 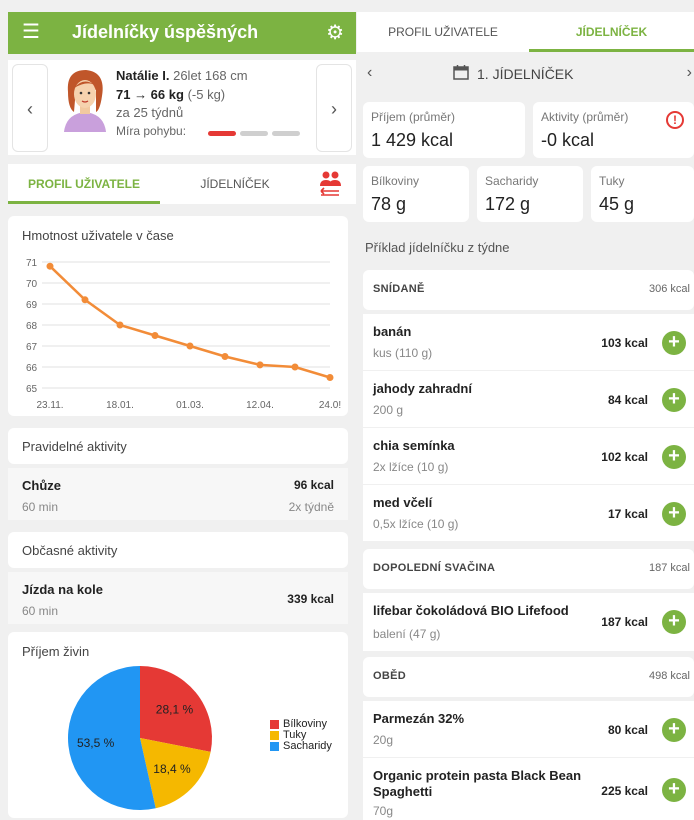 I want to click on nutrients-title: Příjem živin, so click(x=56, y=651).